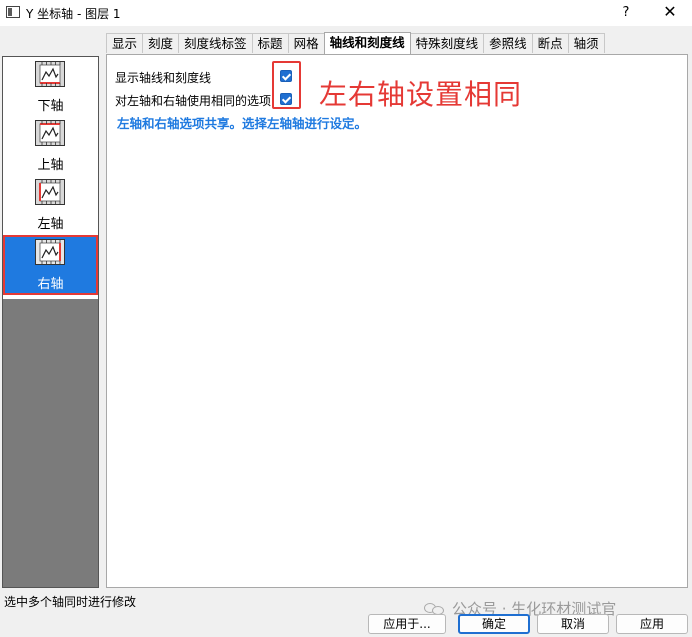 The height and width of the screenshot is (637, 692). What do you see at coordinates (50, 165) in the screenshot?
I see `axis-item-label: 上轴` at bounding box center [50, 165].